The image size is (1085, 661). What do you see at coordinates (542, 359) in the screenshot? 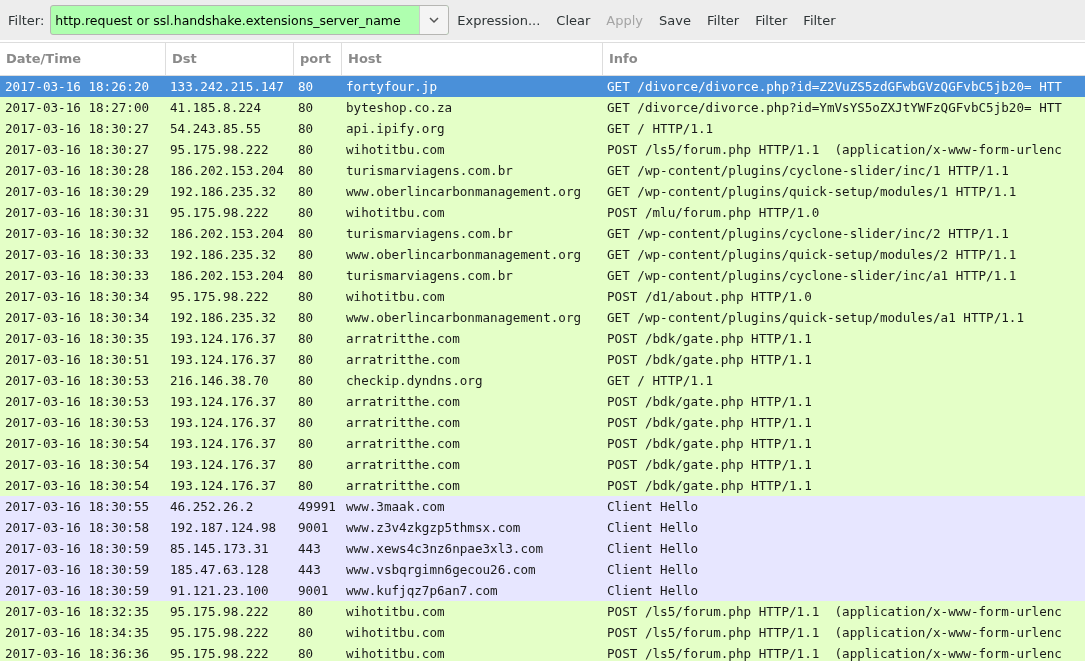
I see `packet-row: 2017-03-16 18:30:51 193.124.176.37 80 arratritthe.com POST /bdk/gate.php HTTP/1.1` at bounding box center [542, 359].